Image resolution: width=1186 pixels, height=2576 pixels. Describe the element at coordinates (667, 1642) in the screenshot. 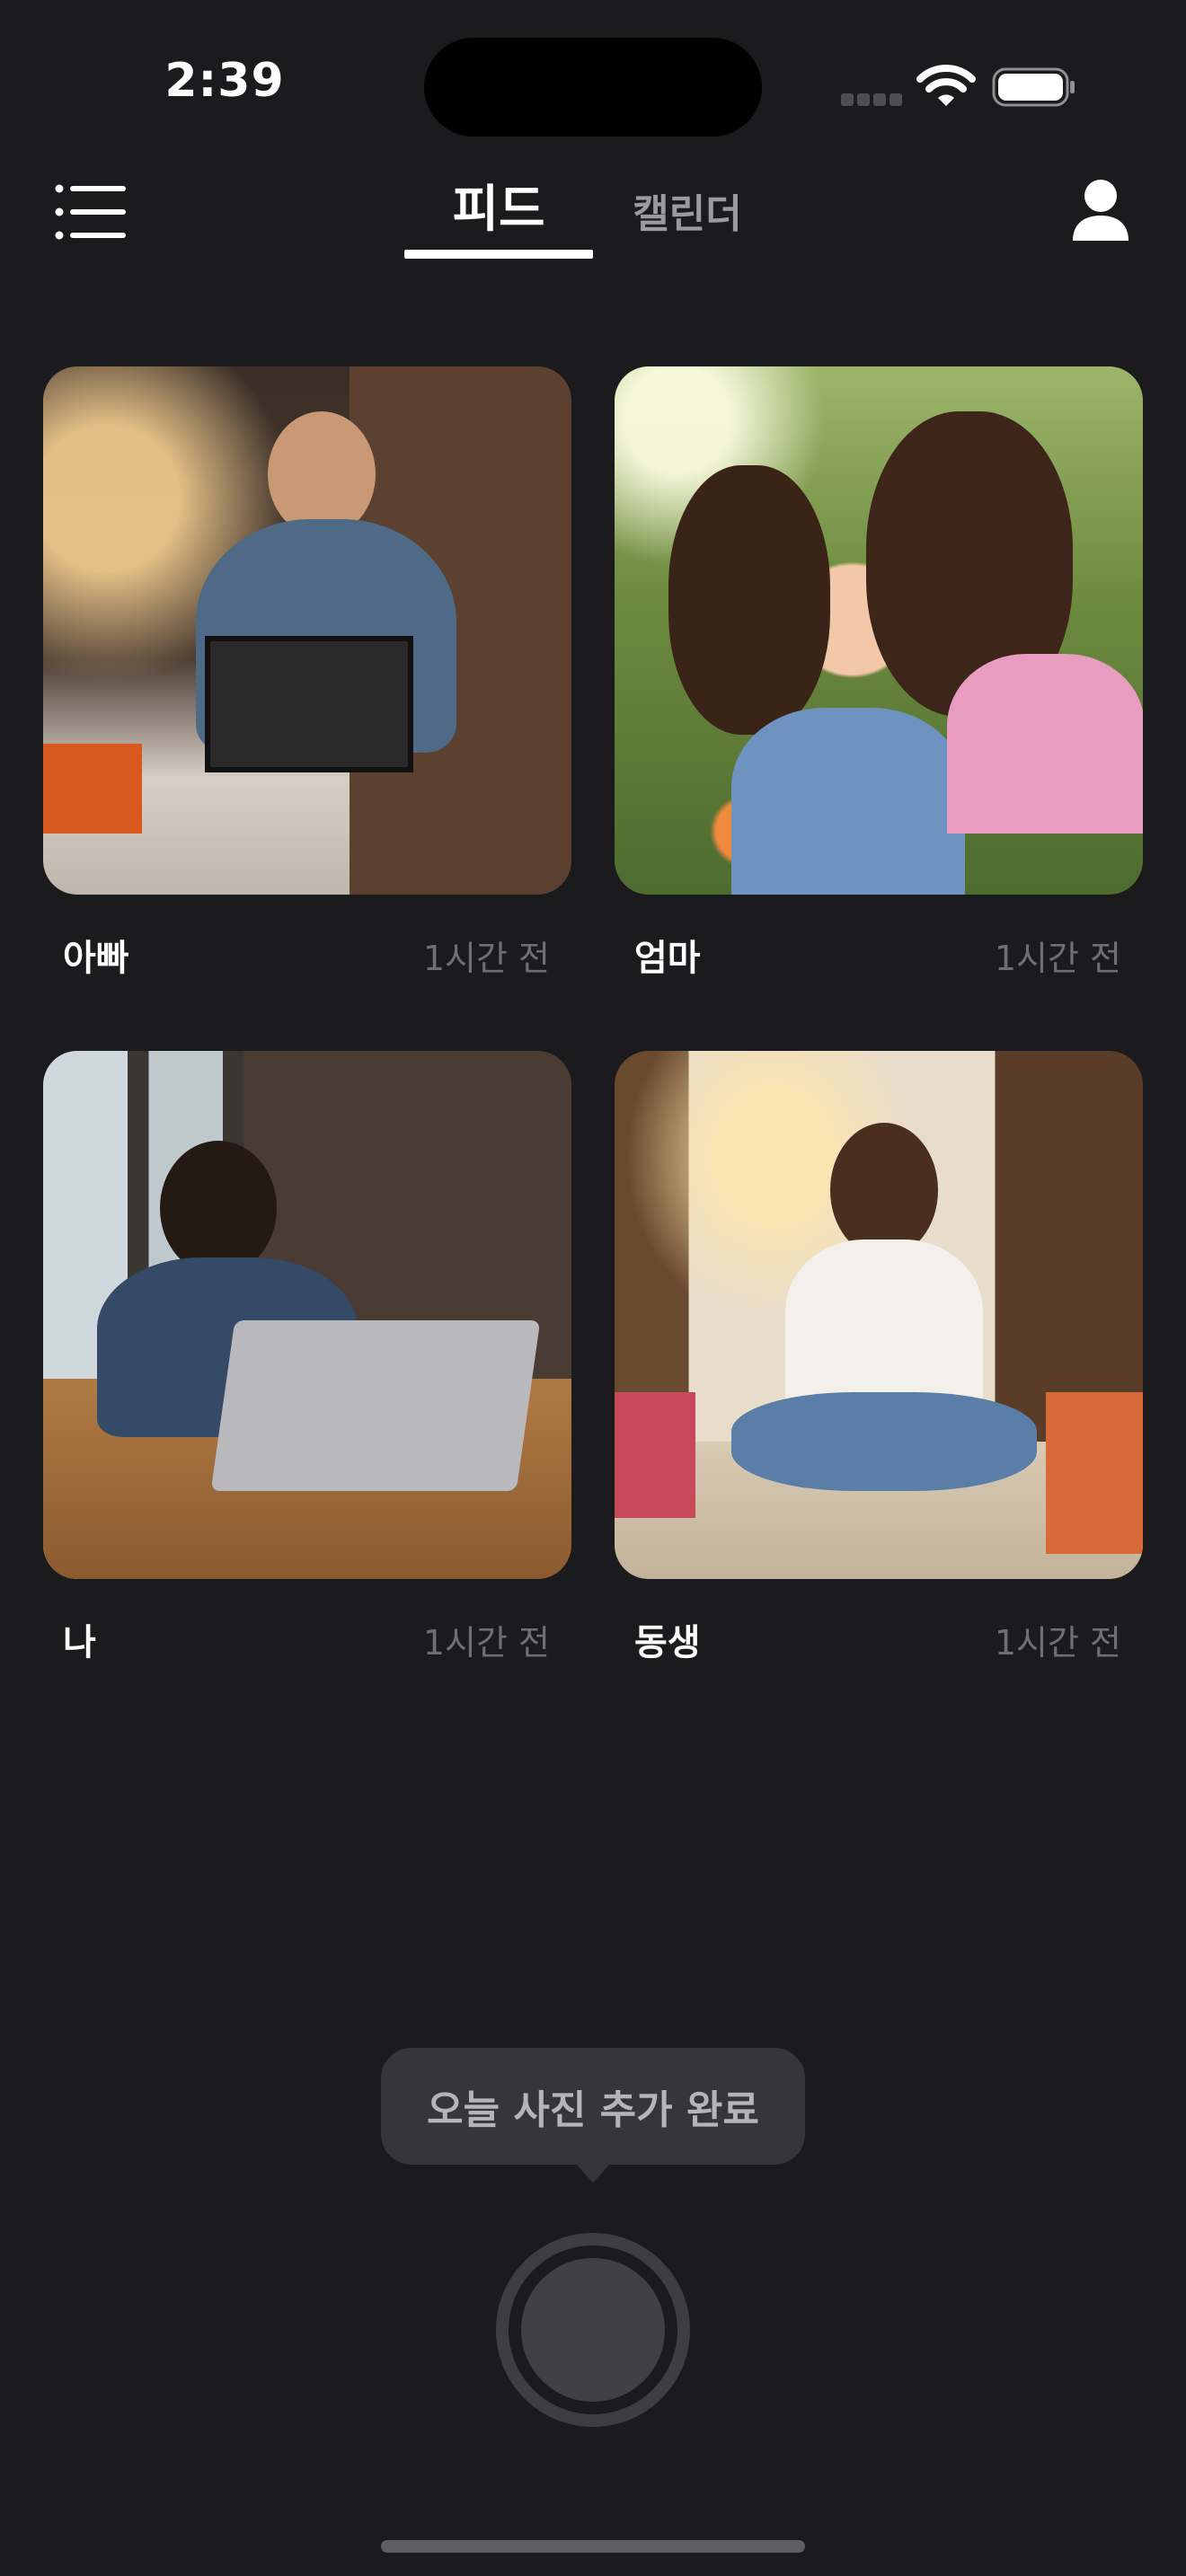

I see `card-name: 동생` at that location.